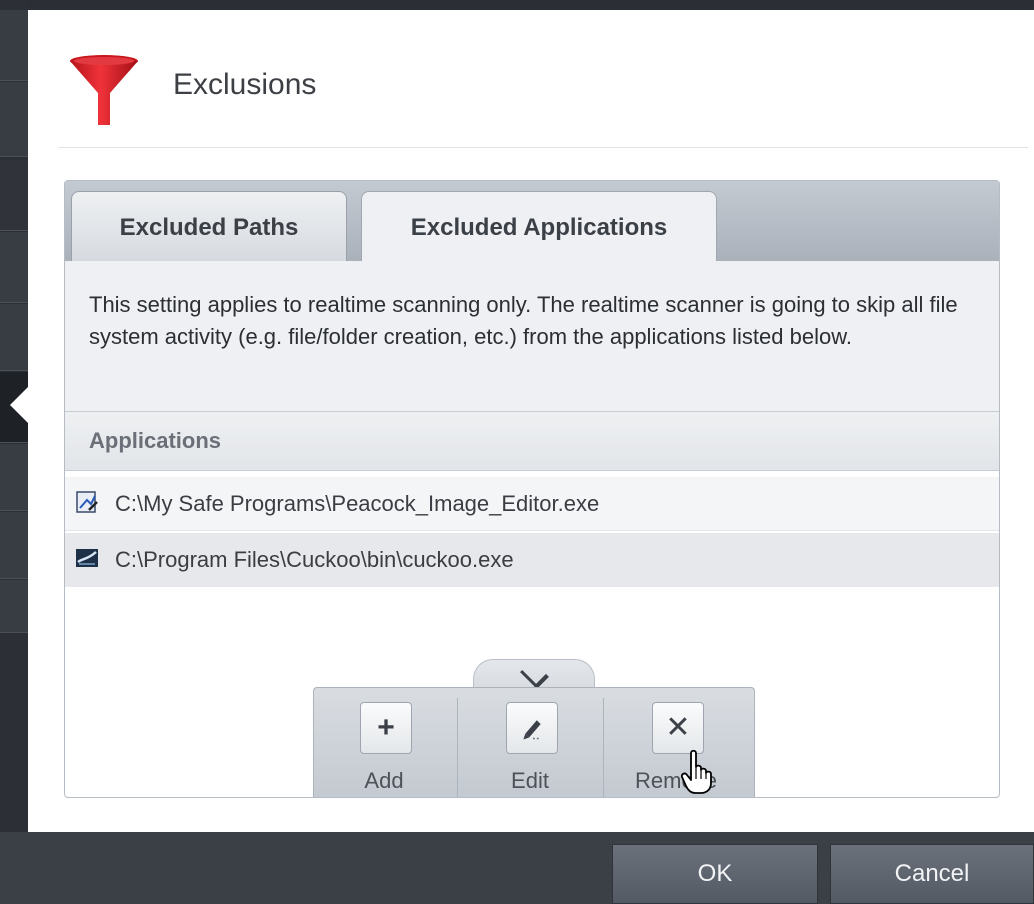 The image size is (1034, 904). Describe the element at coordinates (20, 405) in the screenshot. I see `selection-pointer` at that location.